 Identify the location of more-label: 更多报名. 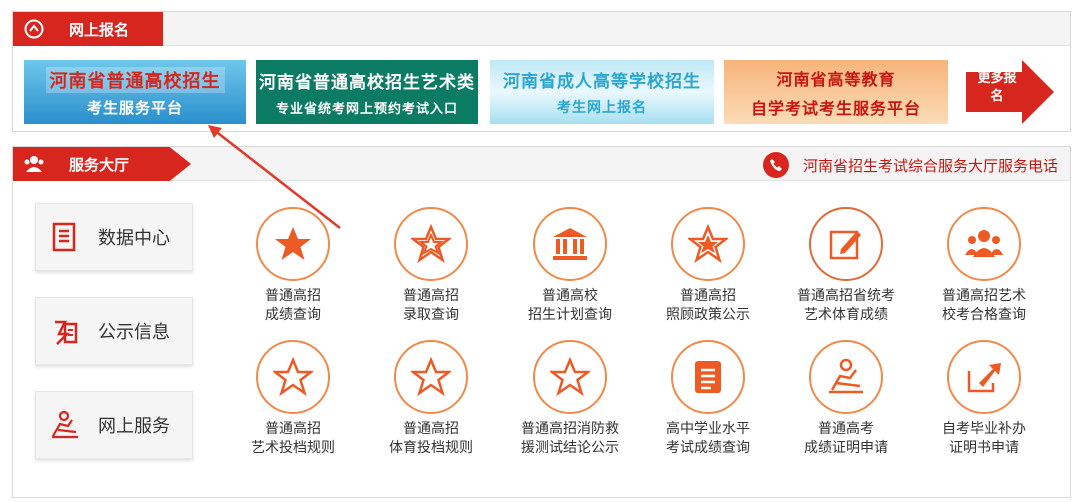
(997, 87).